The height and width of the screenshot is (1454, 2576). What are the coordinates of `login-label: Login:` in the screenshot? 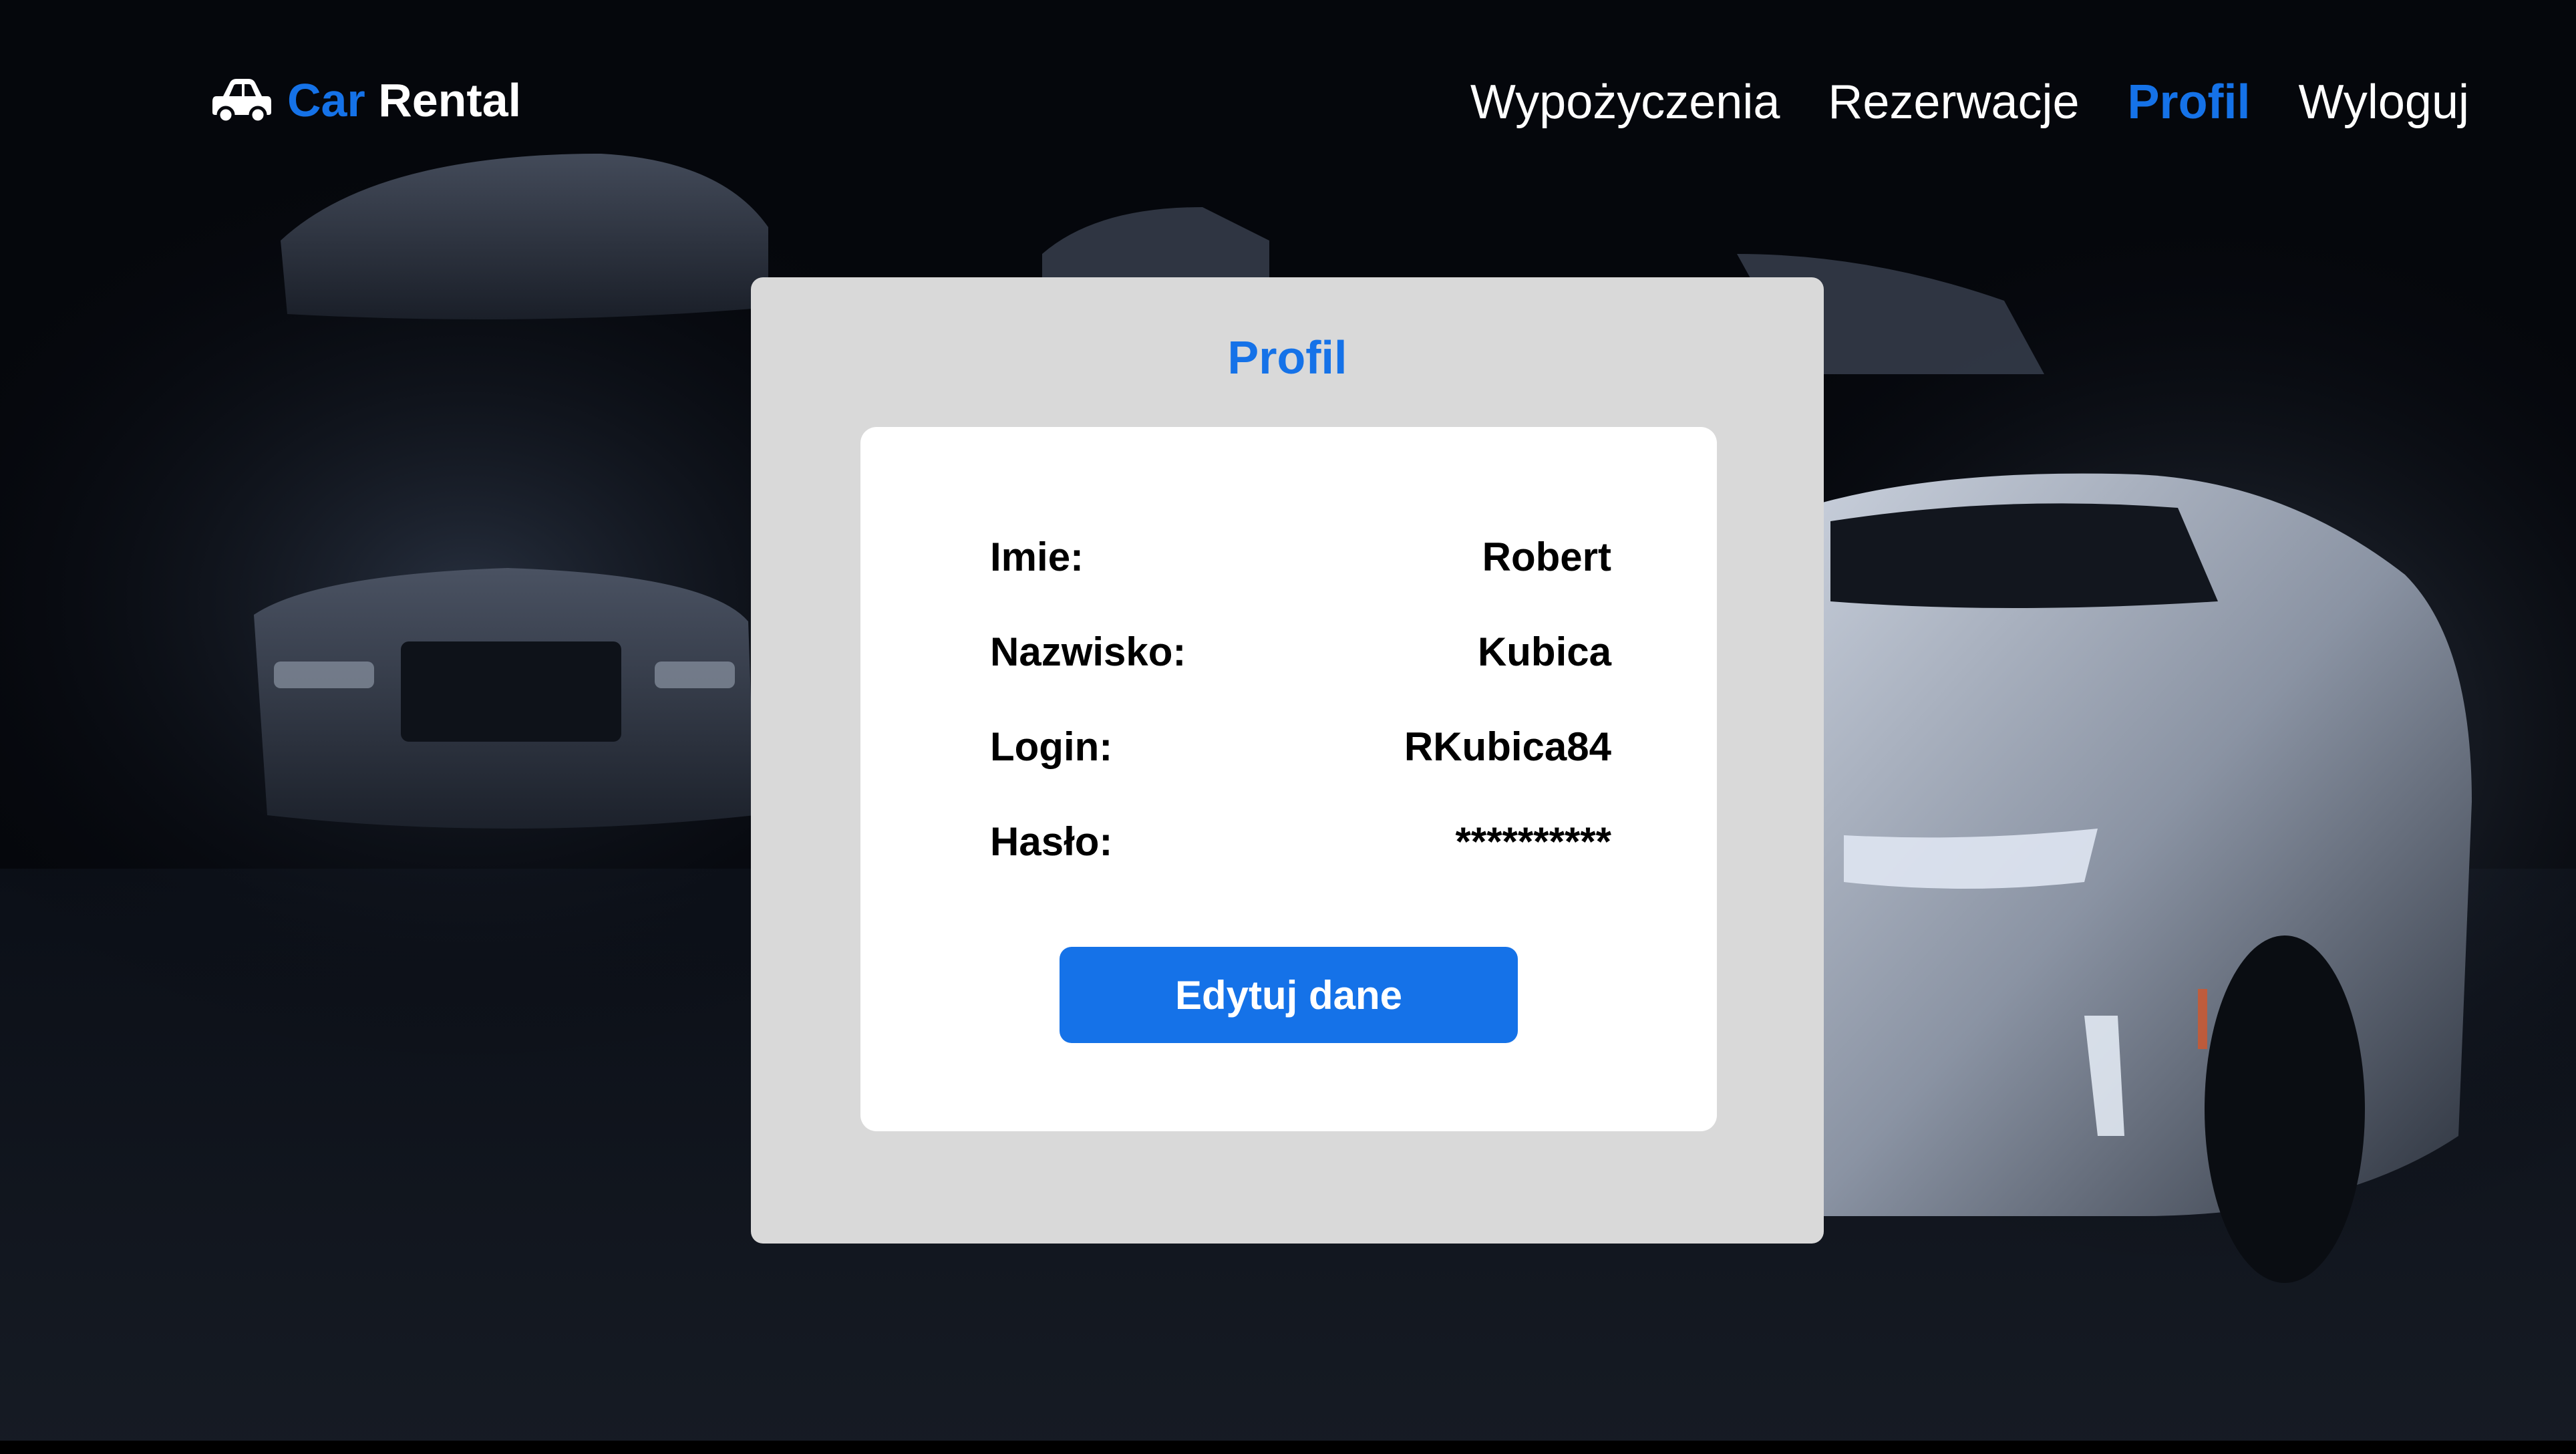 It's located at (1051, 747).